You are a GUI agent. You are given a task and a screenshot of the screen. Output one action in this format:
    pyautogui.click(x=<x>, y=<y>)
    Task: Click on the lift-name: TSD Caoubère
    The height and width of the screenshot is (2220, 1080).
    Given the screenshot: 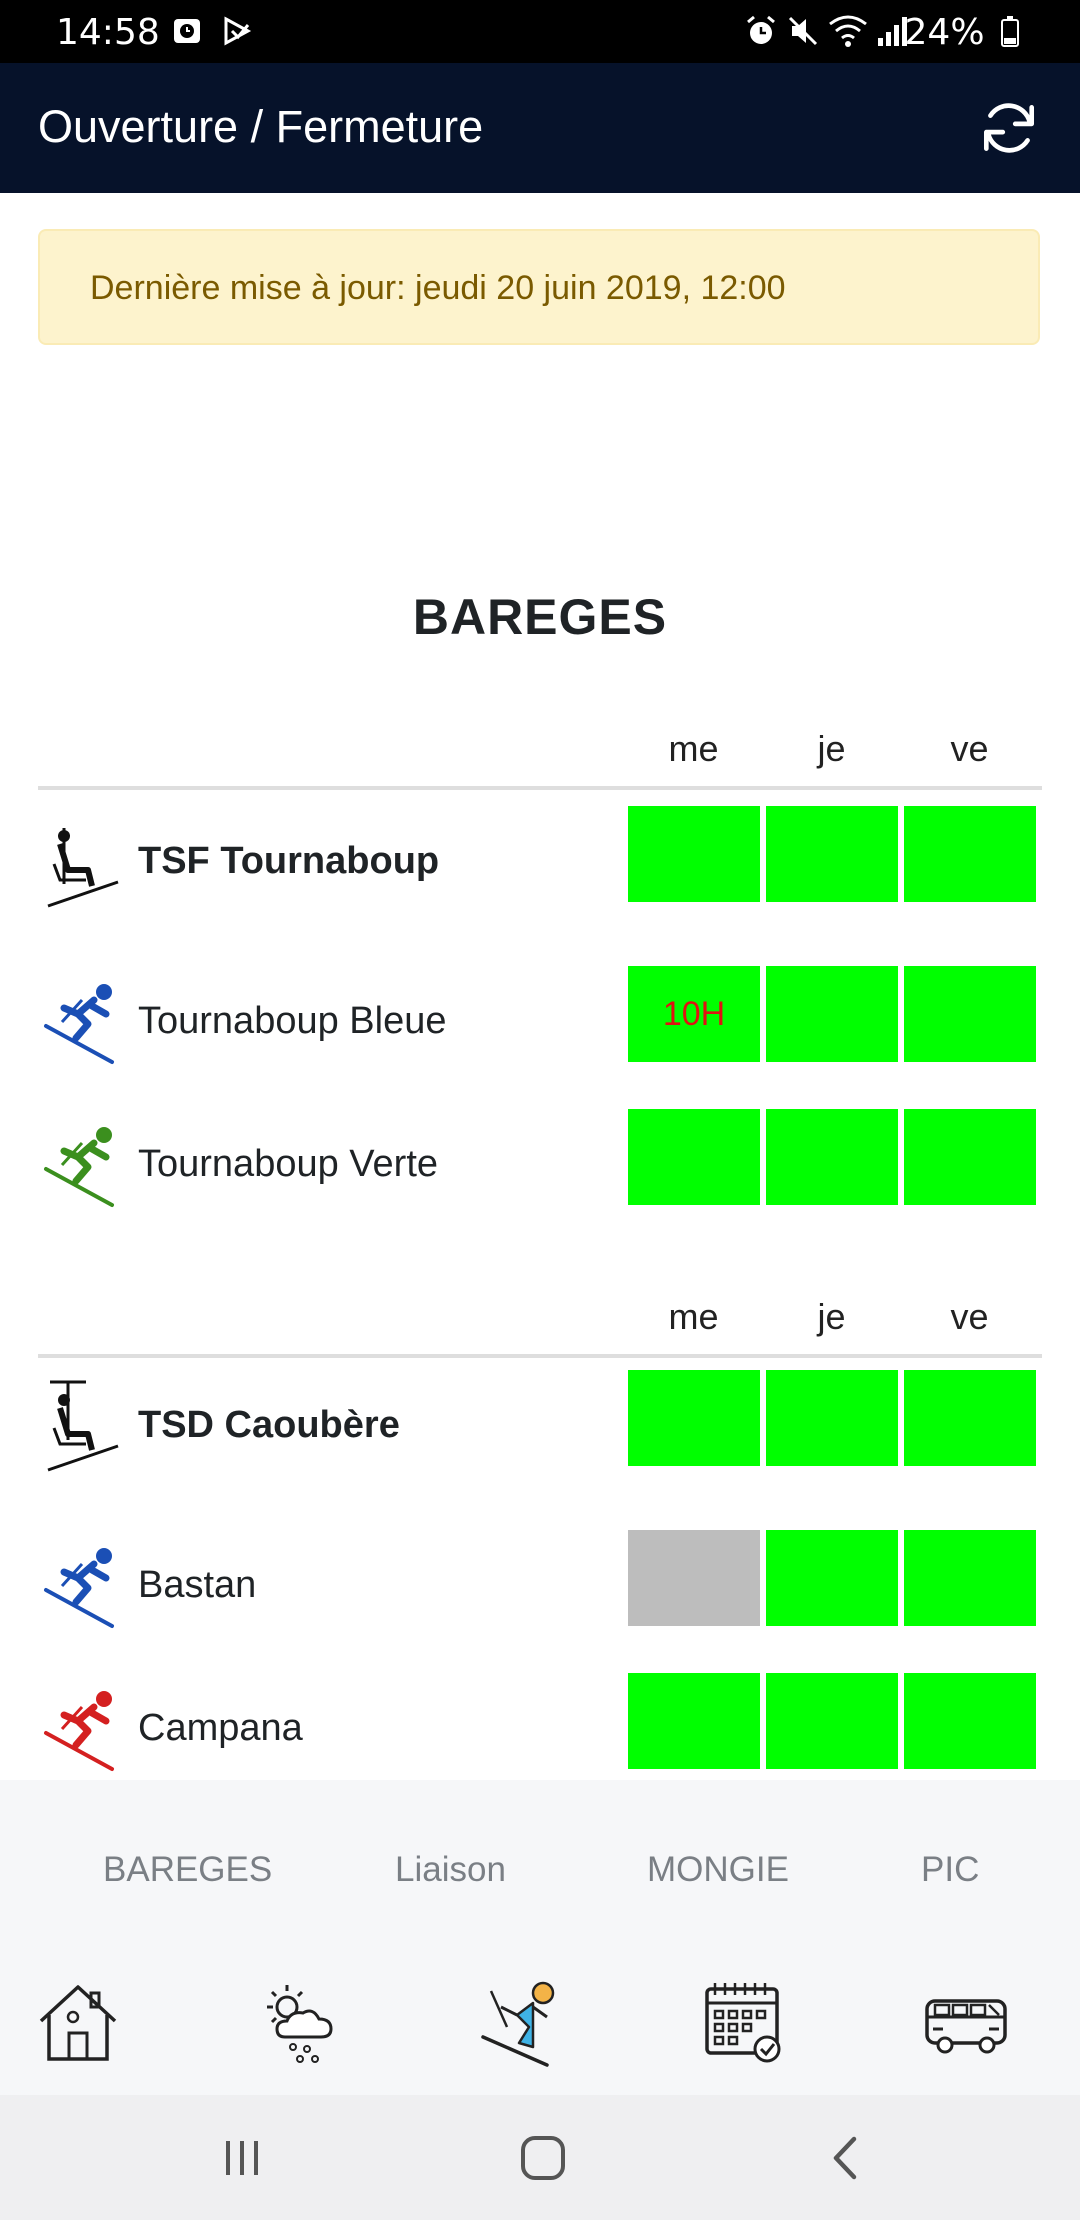 What is the action you would take?
    pyautogui.click(x=269, y=1425)
    